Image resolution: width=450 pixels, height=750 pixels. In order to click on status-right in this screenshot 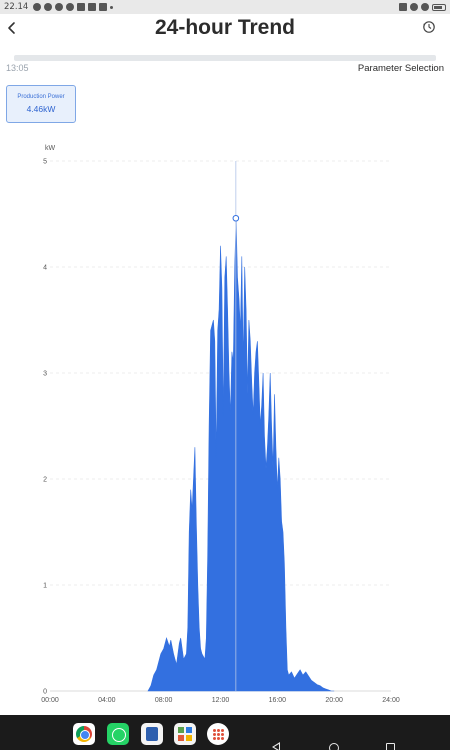, I will do `click(422, 7)`.